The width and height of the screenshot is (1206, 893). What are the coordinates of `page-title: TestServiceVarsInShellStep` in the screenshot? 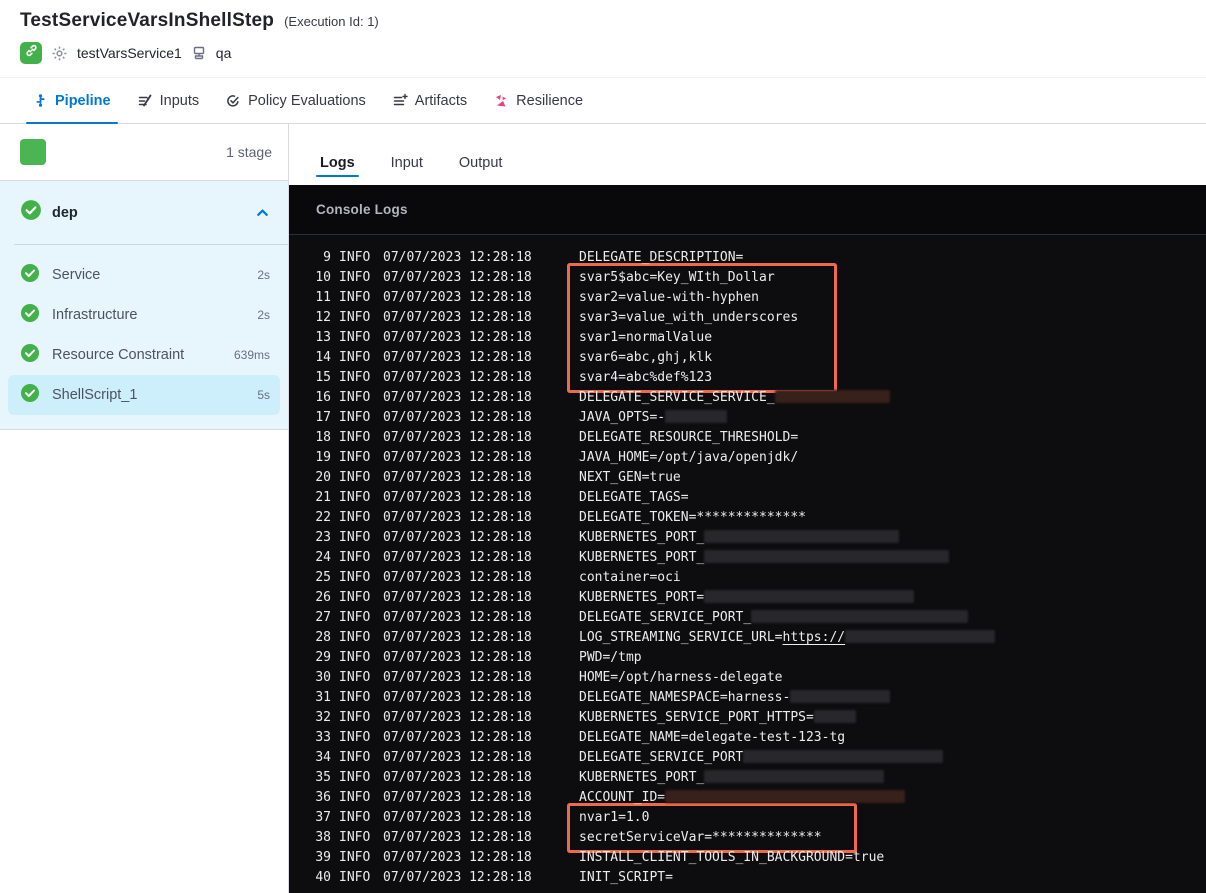 It's located at (147, 20).